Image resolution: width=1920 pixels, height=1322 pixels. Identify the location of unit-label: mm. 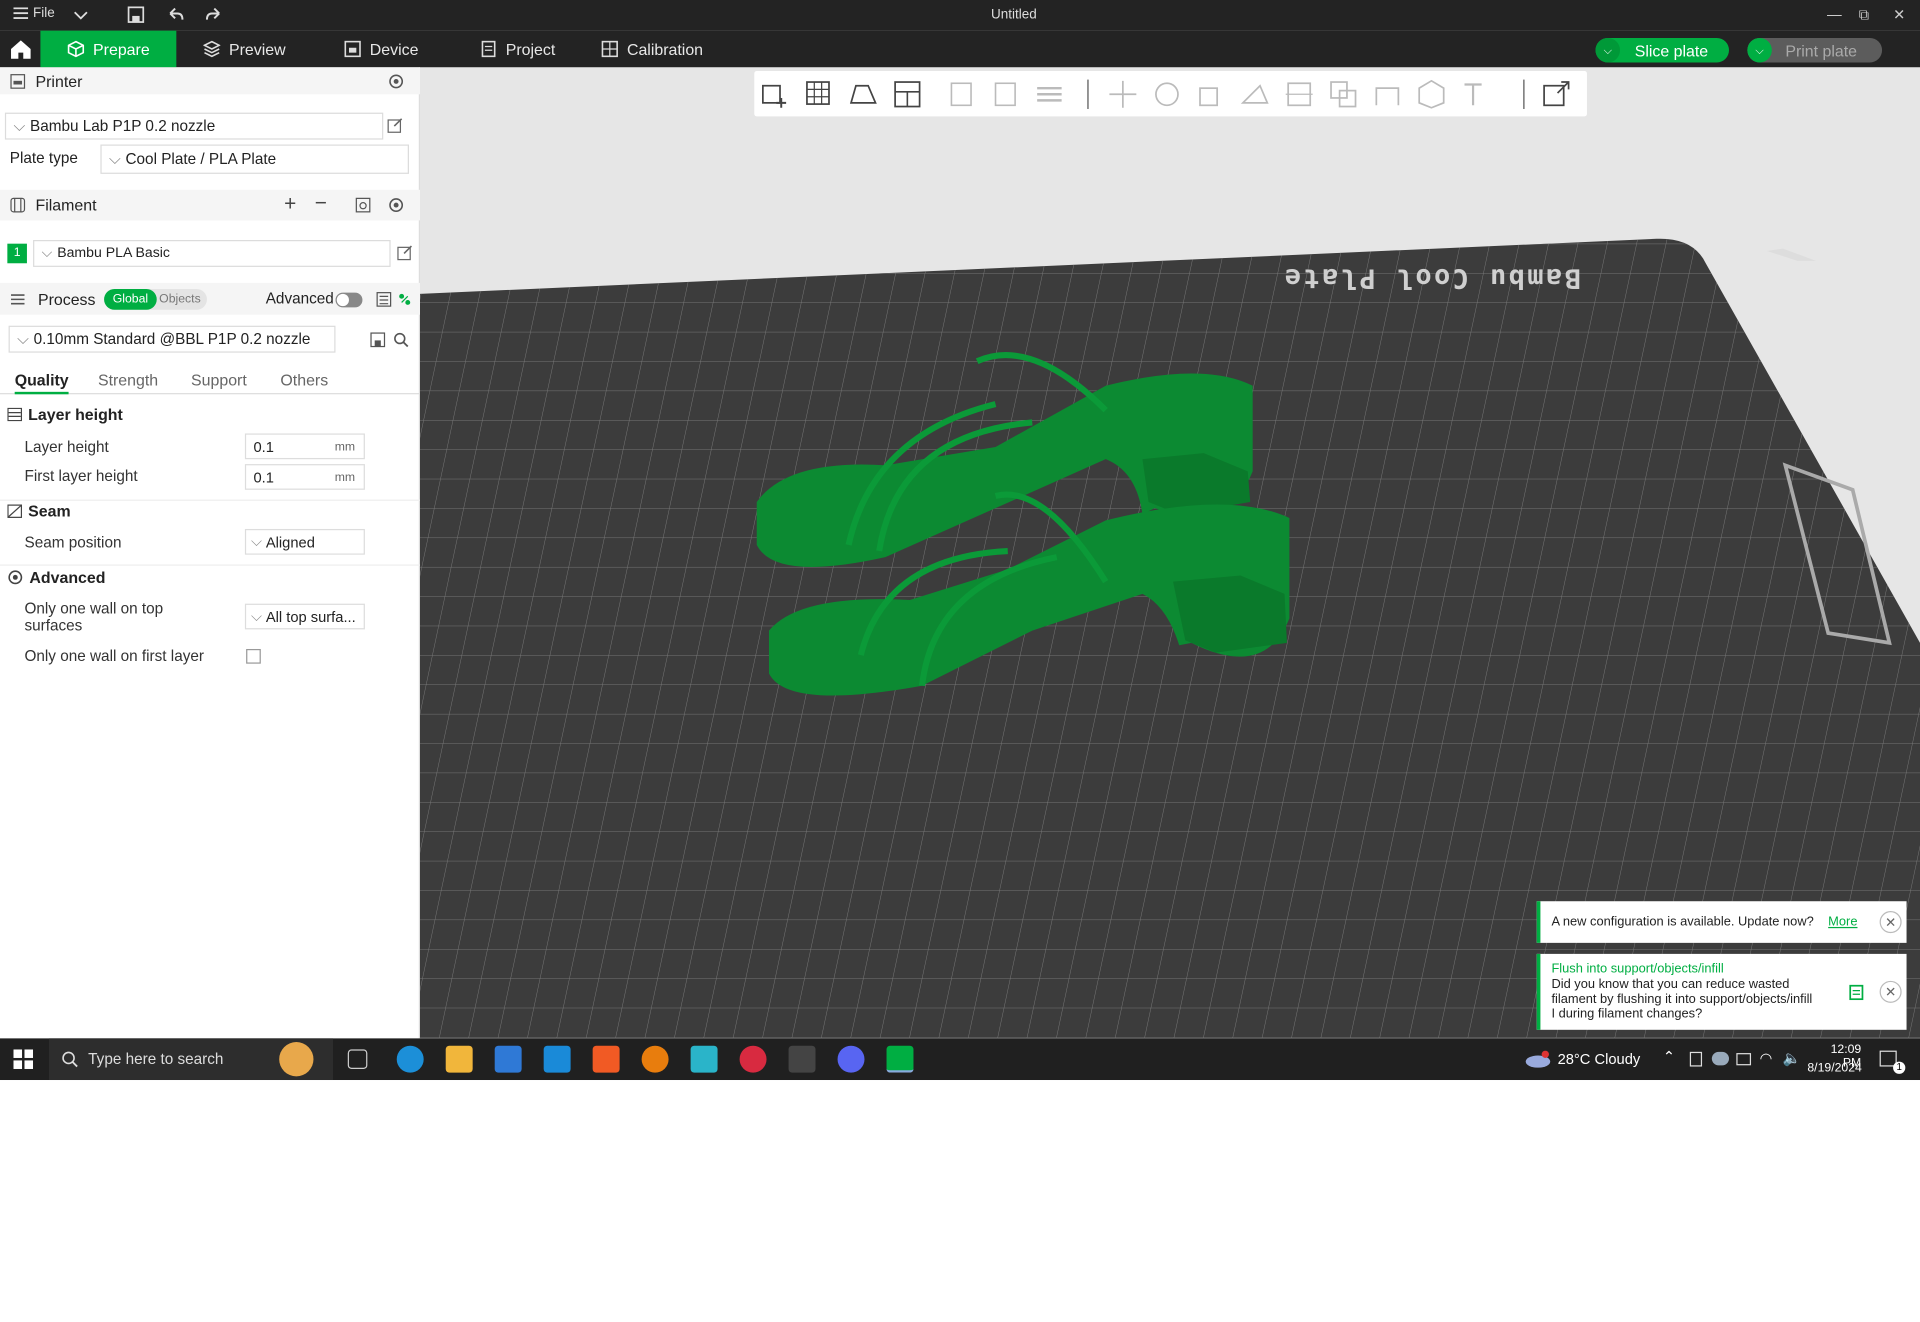
(345, 447).